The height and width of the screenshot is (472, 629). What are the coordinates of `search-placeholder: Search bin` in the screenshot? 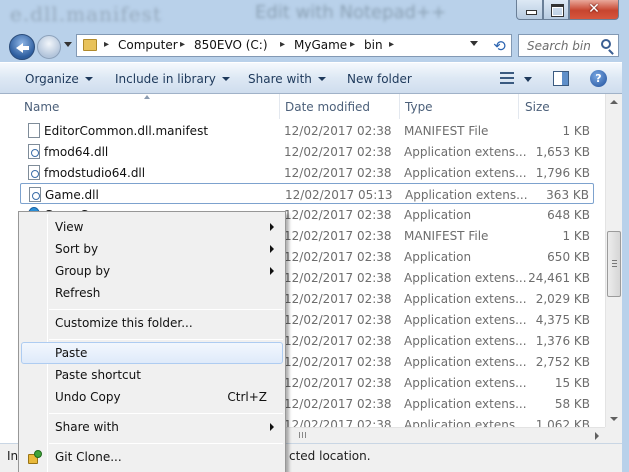 It's located at (559, 46).